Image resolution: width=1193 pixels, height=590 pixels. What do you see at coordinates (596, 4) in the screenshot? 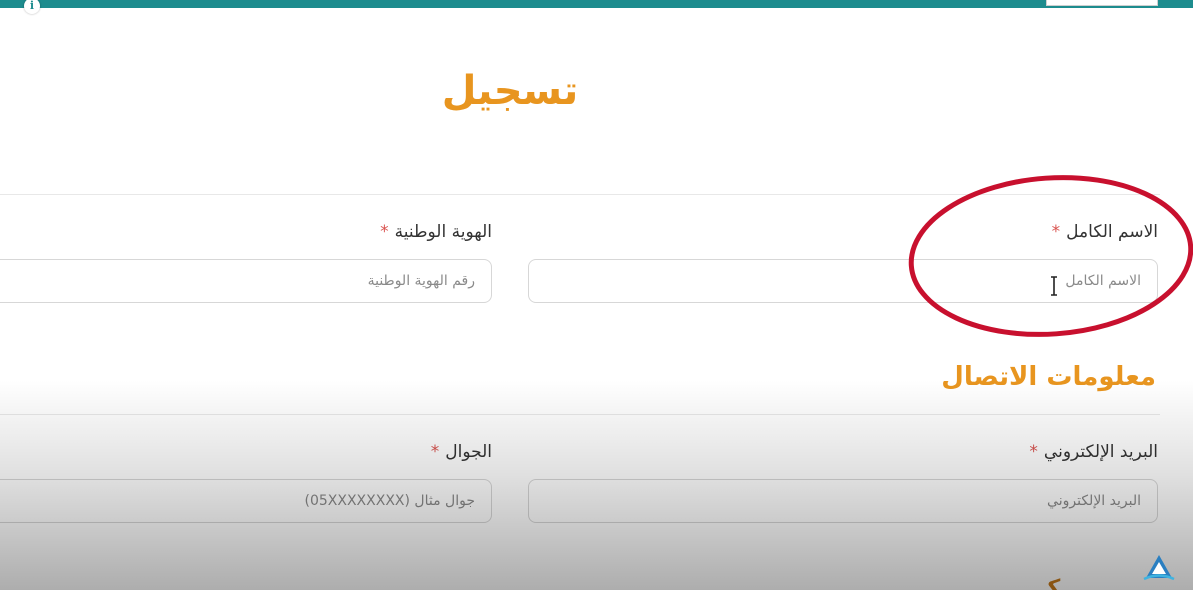
I see `top-bar` at bounding box center [596, 4].